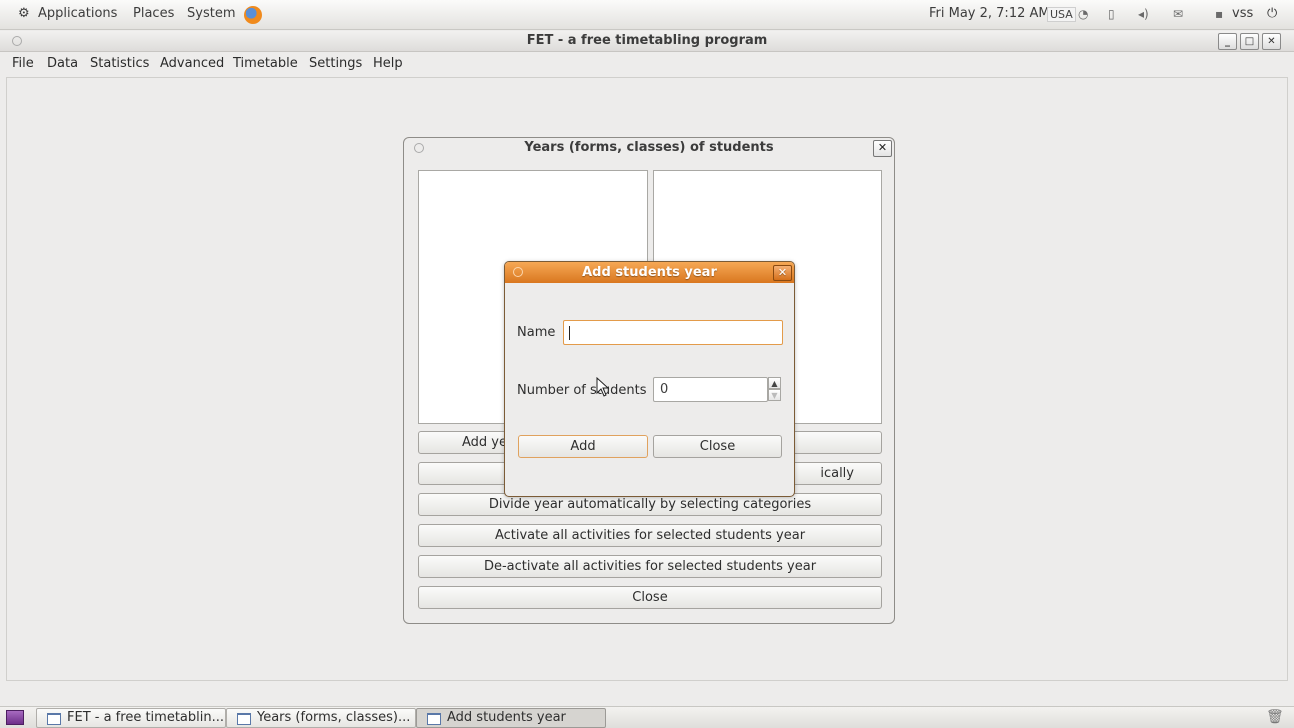 This screenshot has height=728, width=1294. What do you see at coordinates (17, 41) in the screenshot?
I see `window-menu-icon` at bounding box center [17, 41].